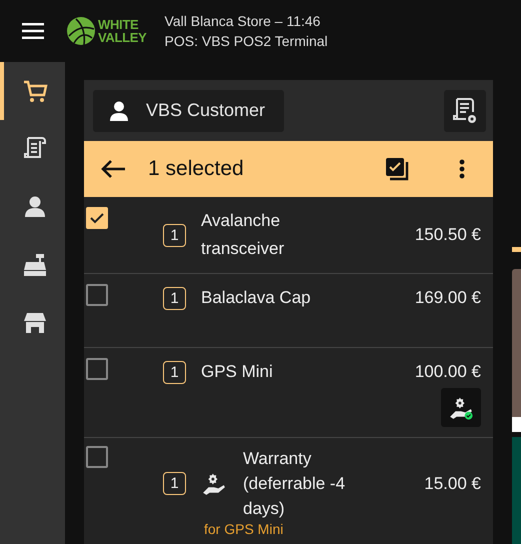 This screenshot has width=521, height=544. I want to click on receipt-settings-button, so click(465, 111).